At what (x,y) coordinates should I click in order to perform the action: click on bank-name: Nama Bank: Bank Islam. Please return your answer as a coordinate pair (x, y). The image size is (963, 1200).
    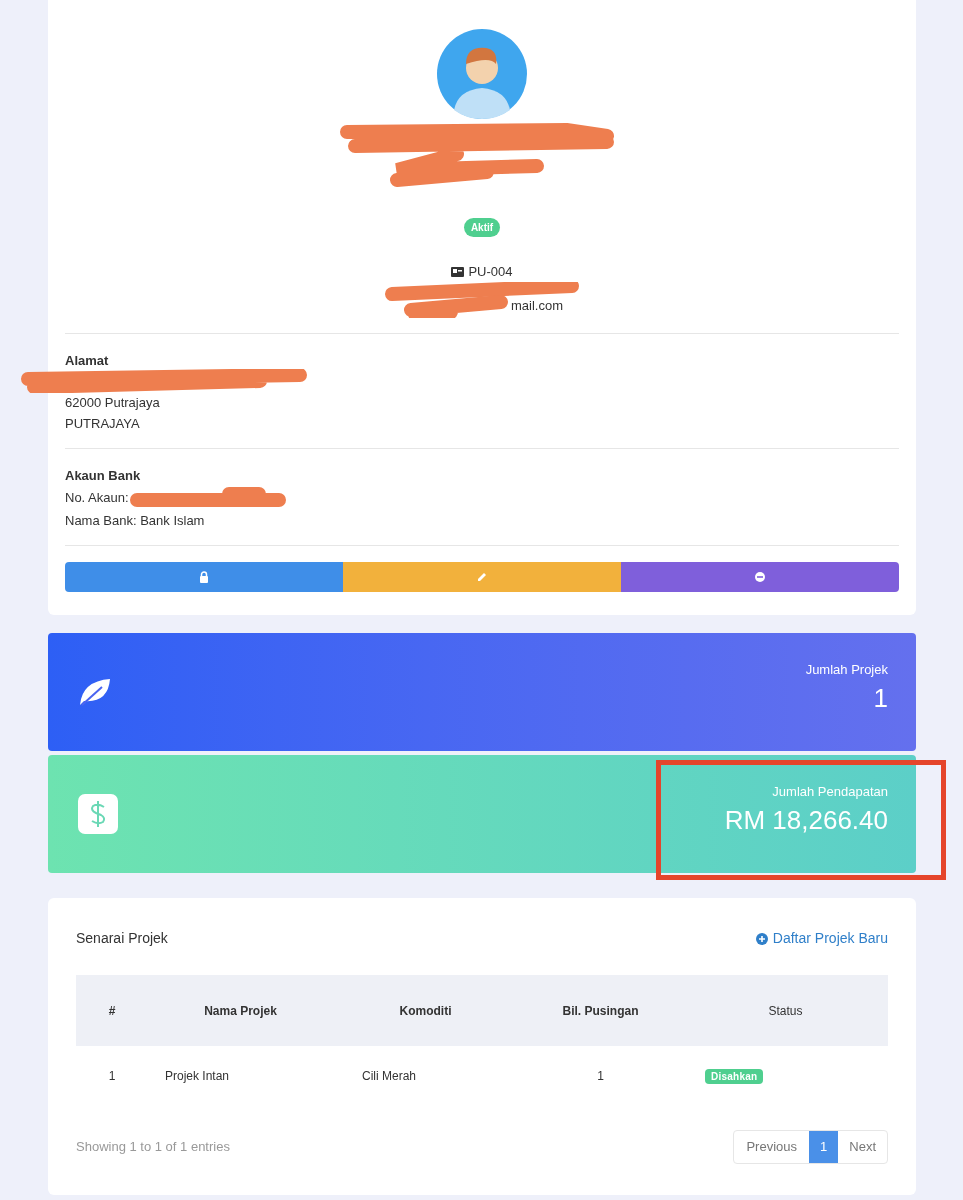
    Looking at the image, I should click on (135, 520).